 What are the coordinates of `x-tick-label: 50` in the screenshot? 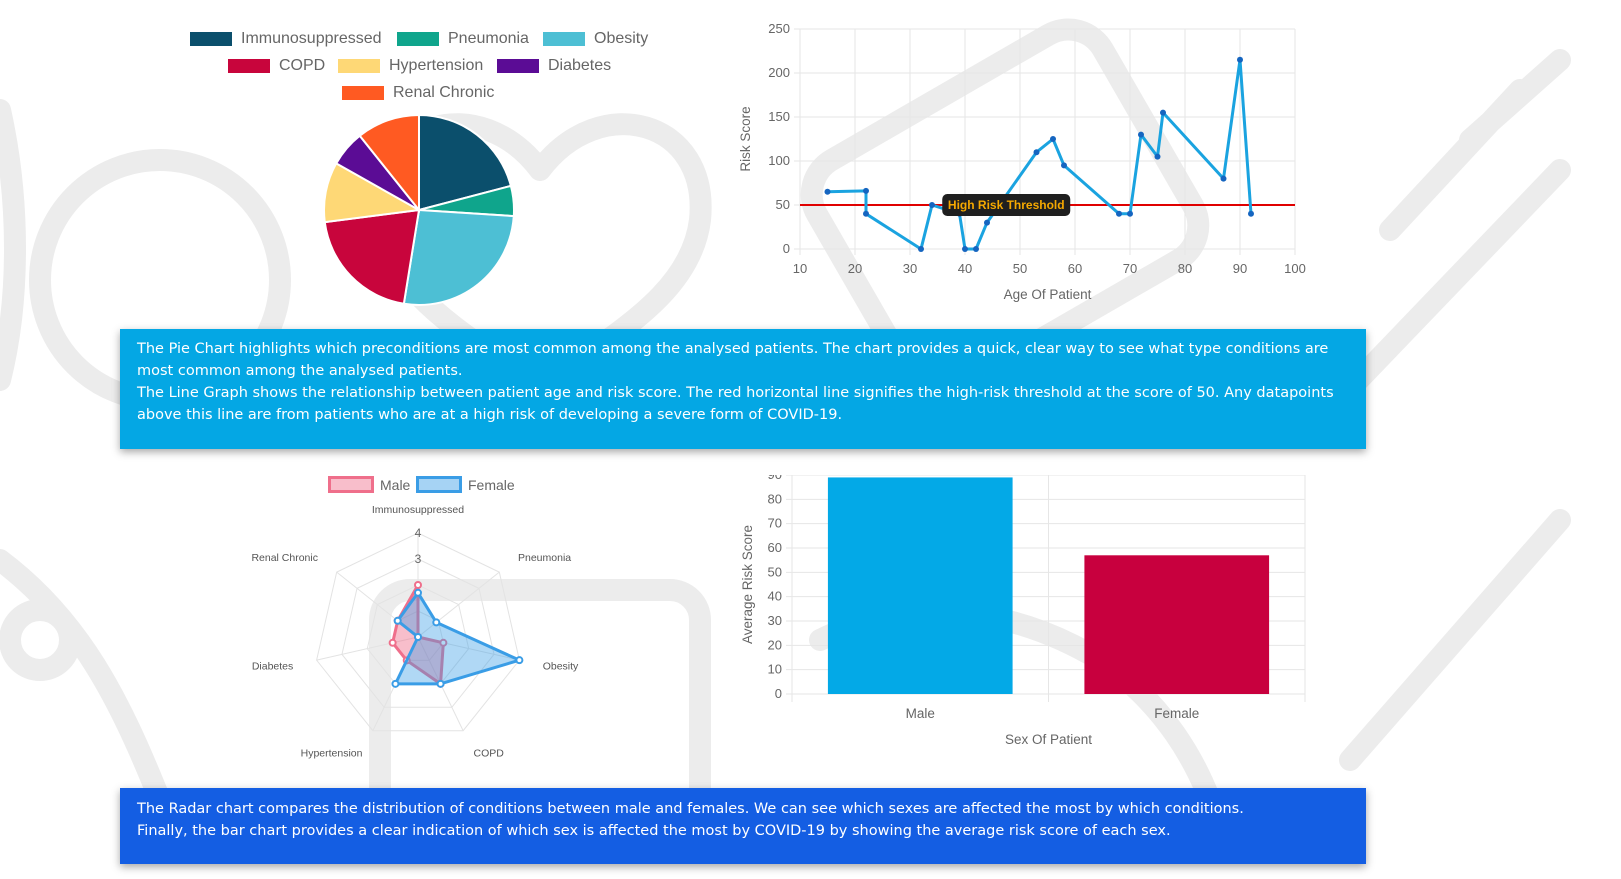 It's located at (1020, 268).